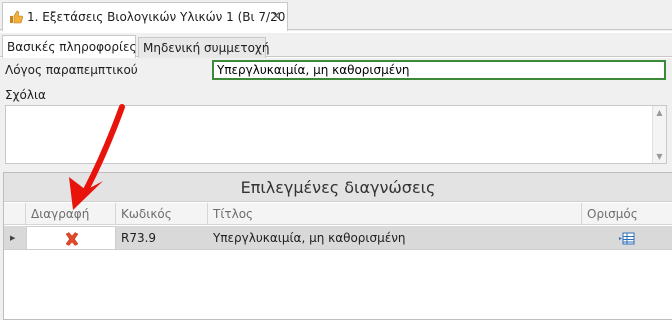  I want to click on delete-cell, so click(71, 238).